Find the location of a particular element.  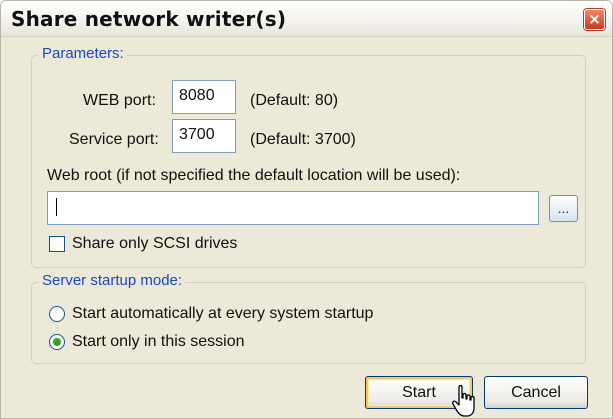

web-port-default-hint: (Default: 80) is located at coordinates (294, 100).